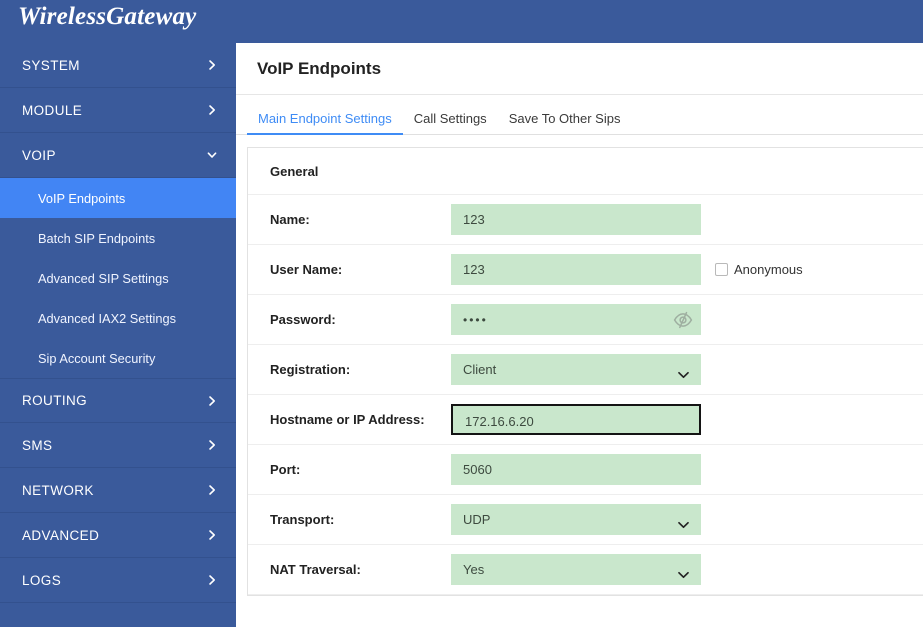 This screenshot has width=923, height=627. What do you see at coordinates (768, 269) in the screenshot?
I see `anonymous-checkbox-label: Anonymous` at bounding box center [768, 269].